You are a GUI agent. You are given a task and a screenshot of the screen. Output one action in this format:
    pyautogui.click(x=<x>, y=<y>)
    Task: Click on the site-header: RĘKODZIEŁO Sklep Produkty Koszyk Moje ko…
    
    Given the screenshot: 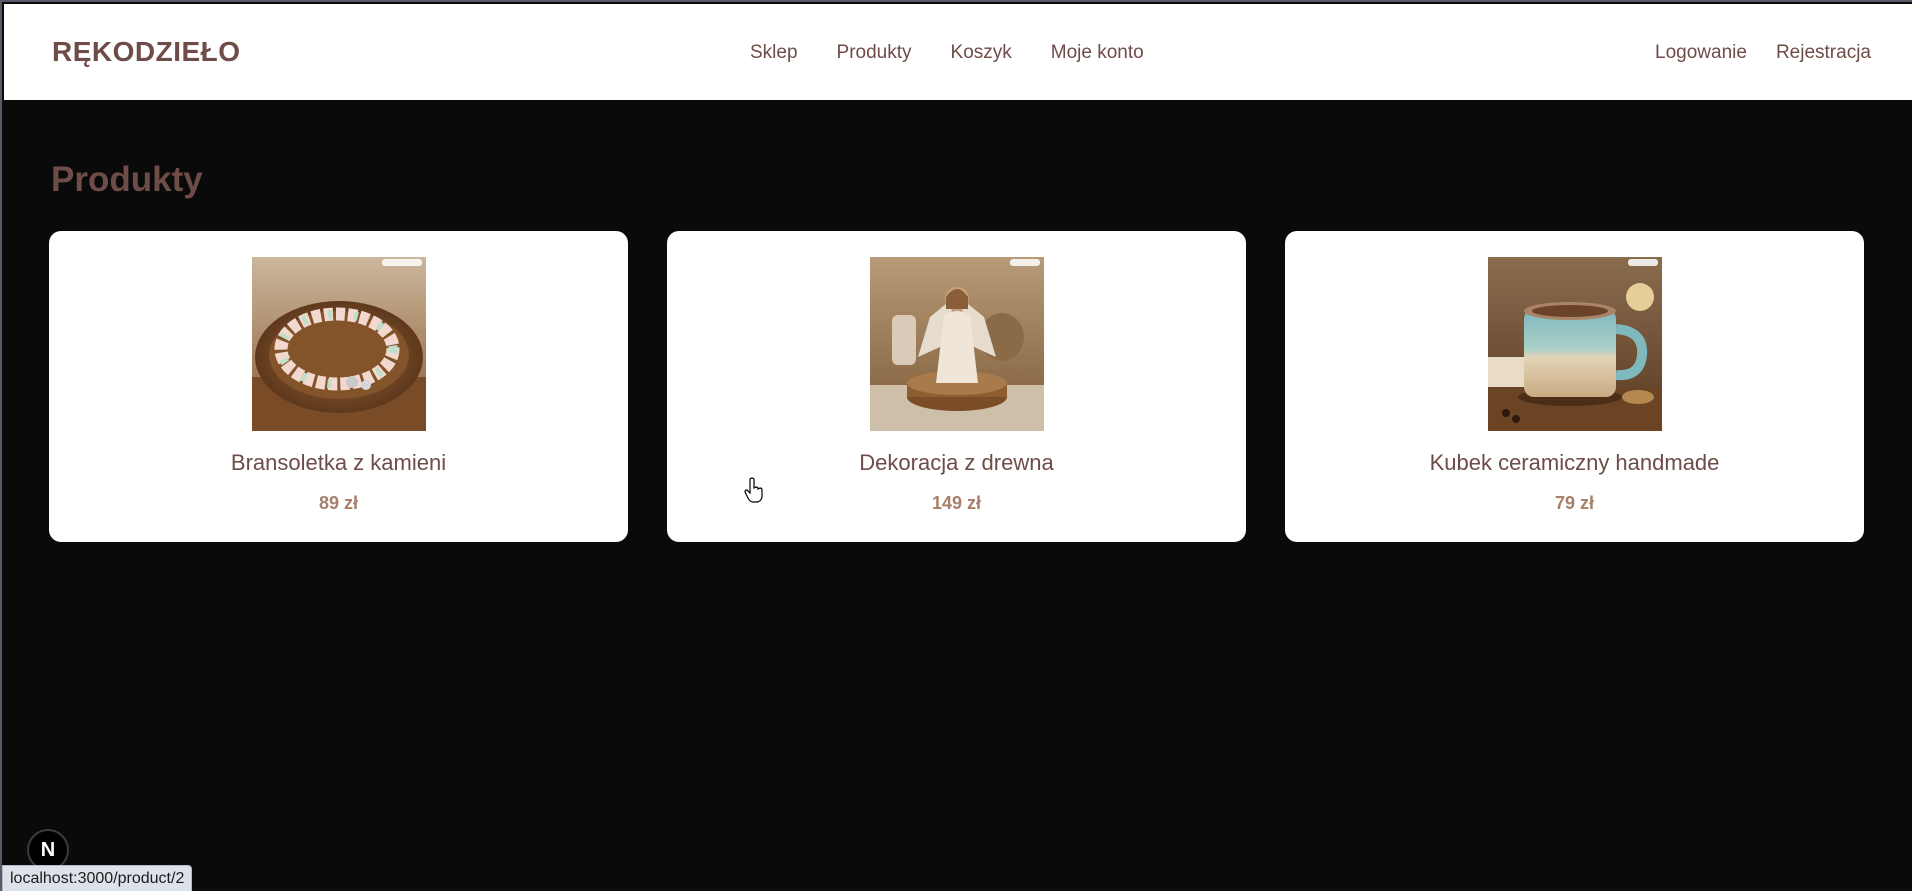 What is the action you would take?
    pyautogui.click(x=958, y=52)
    